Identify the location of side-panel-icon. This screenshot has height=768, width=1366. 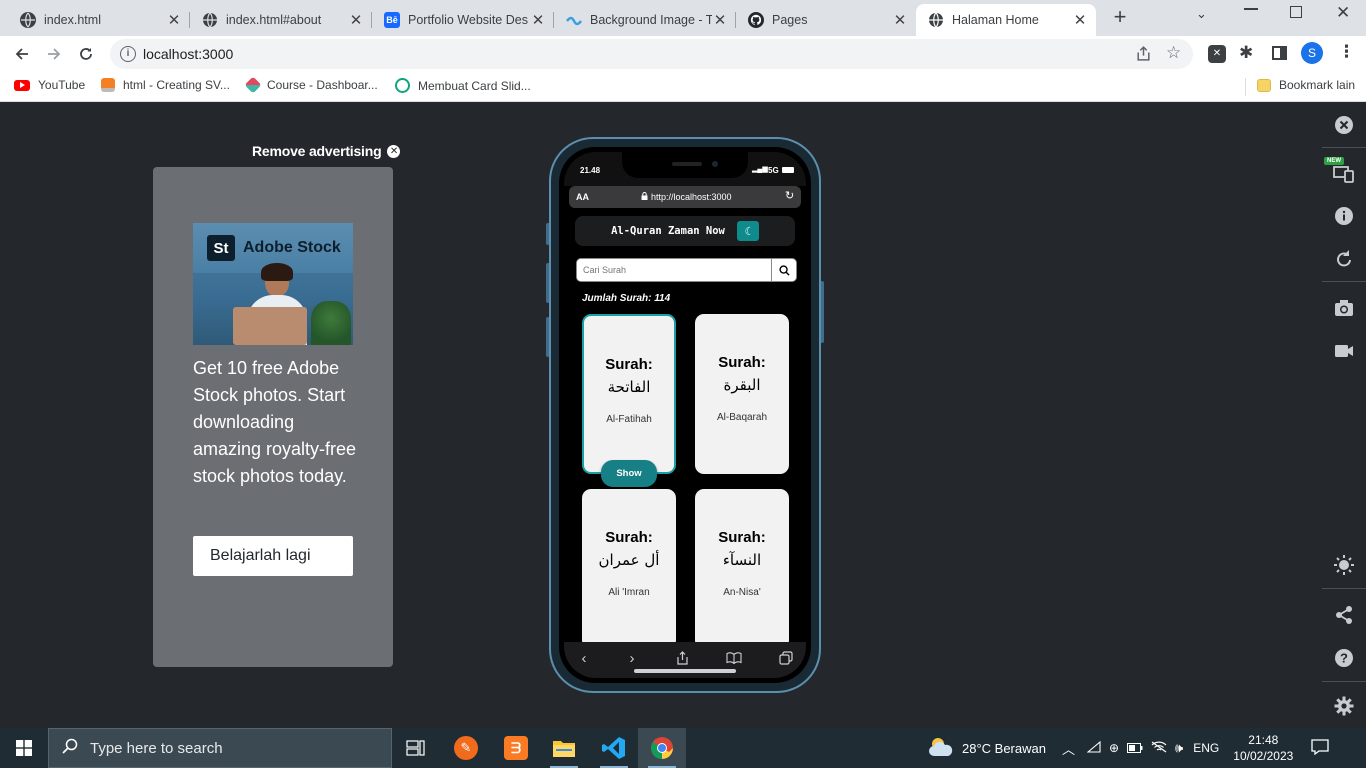
(1279, 53).